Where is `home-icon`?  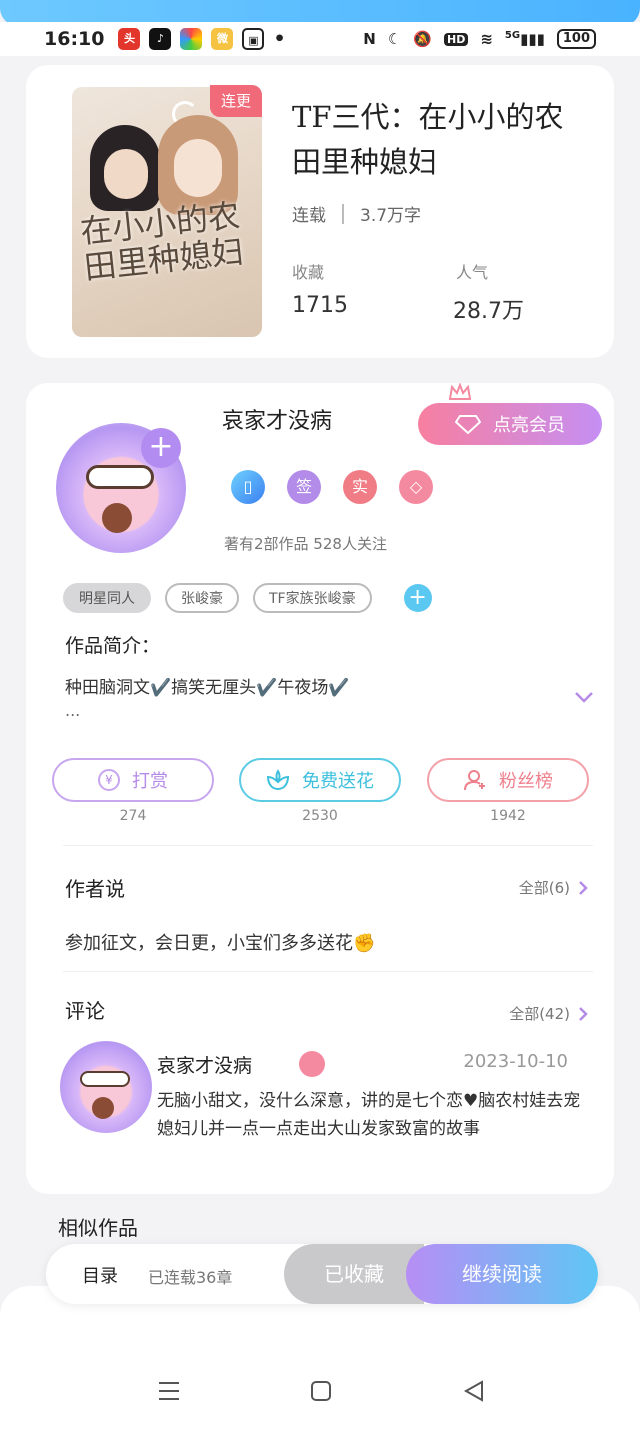
home-icon is located at coordinates (321, 1391).